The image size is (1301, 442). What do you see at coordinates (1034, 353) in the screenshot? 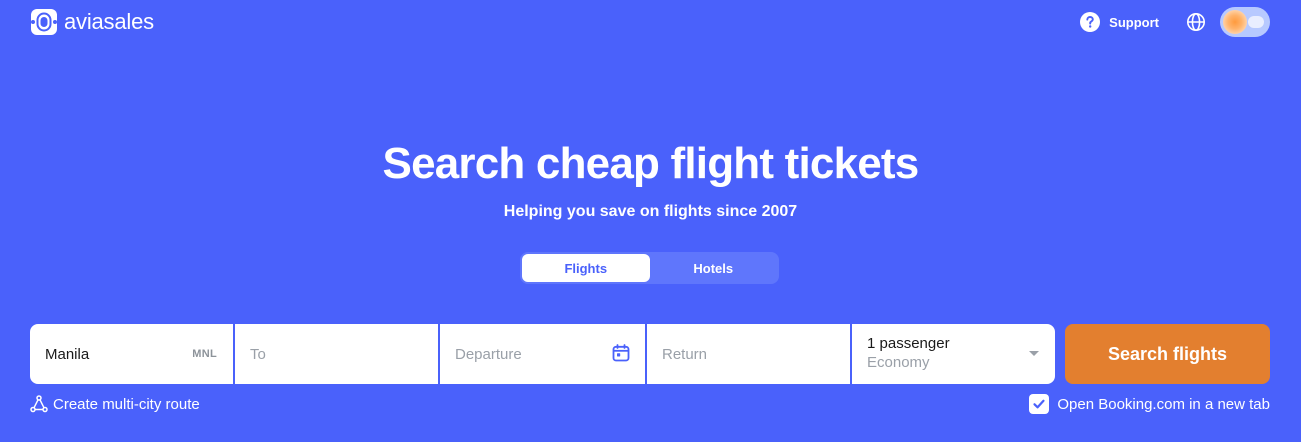
I see `chevron-down-icon` at bounding box center [1034, 353].